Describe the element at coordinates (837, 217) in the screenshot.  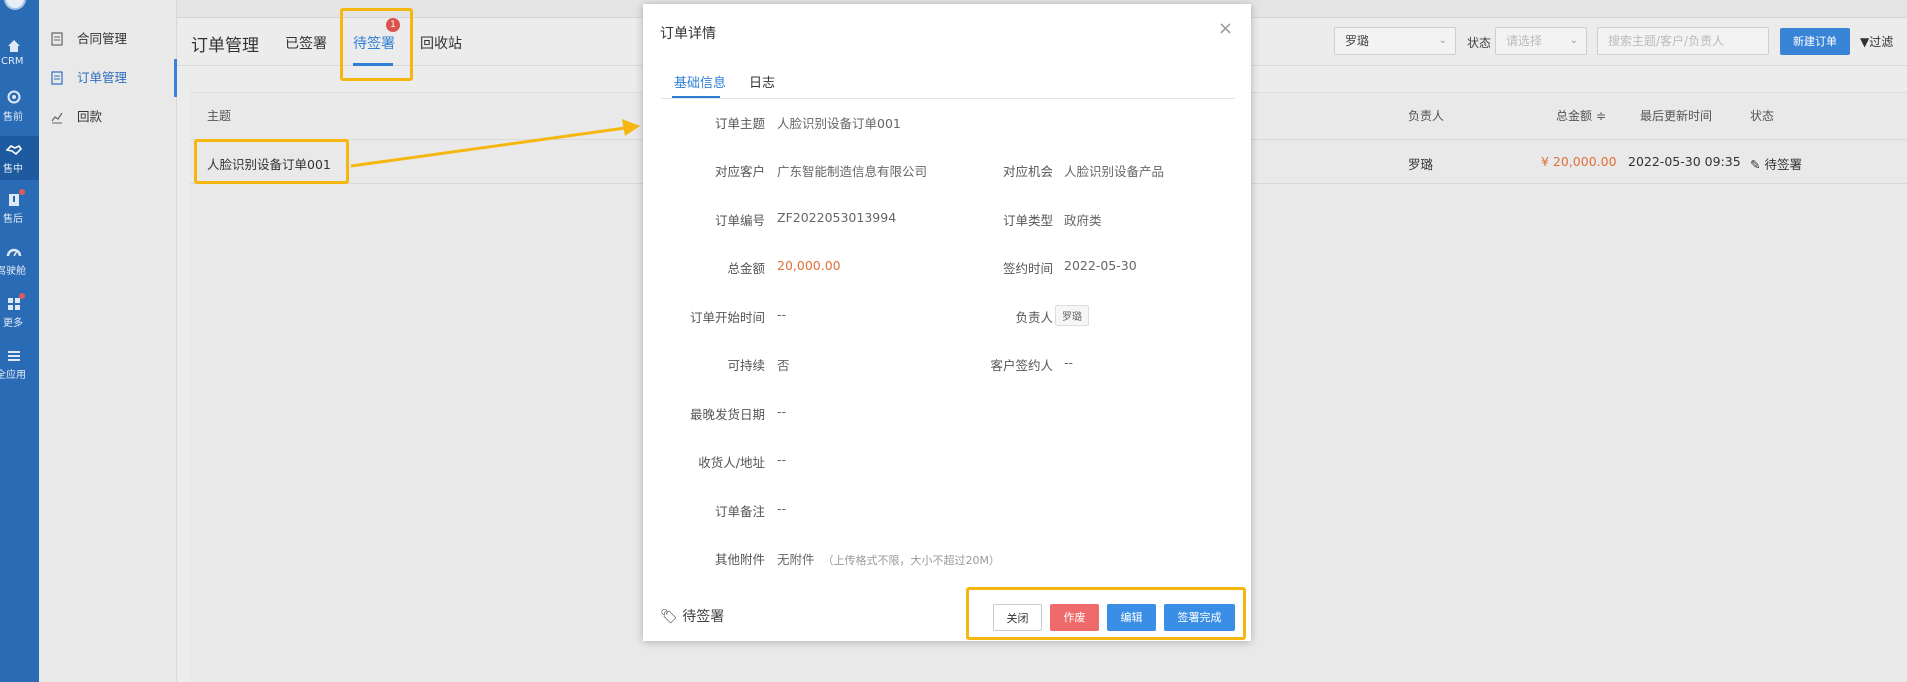
I see `field-order-no: ZF2022053013994` at that location.